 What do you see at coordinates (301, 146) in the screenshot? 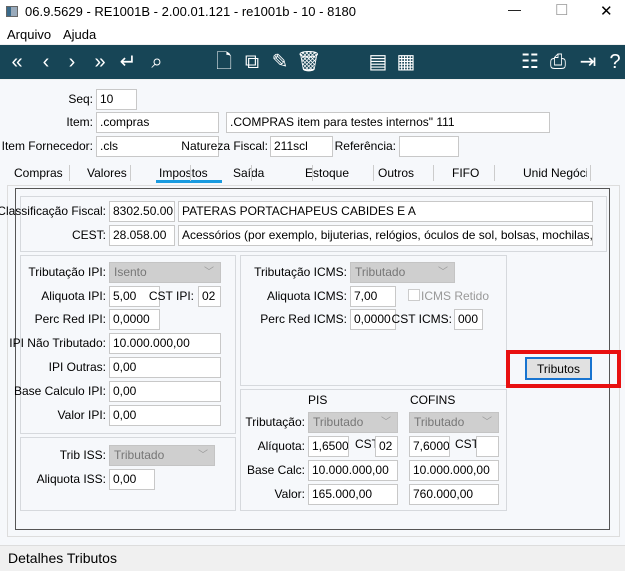
I see `natureza-fiscal-field: 211scl` at bounding box center [301, 146].